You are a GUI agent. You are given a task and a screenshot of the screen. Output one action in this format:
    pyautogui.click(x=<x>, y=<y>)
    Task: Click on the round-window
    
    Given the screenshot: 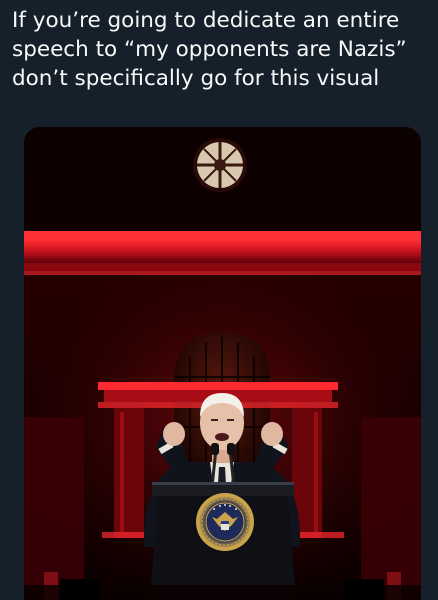 What is the action you would take?
    pyautogui.click(x=220, y=165)
    